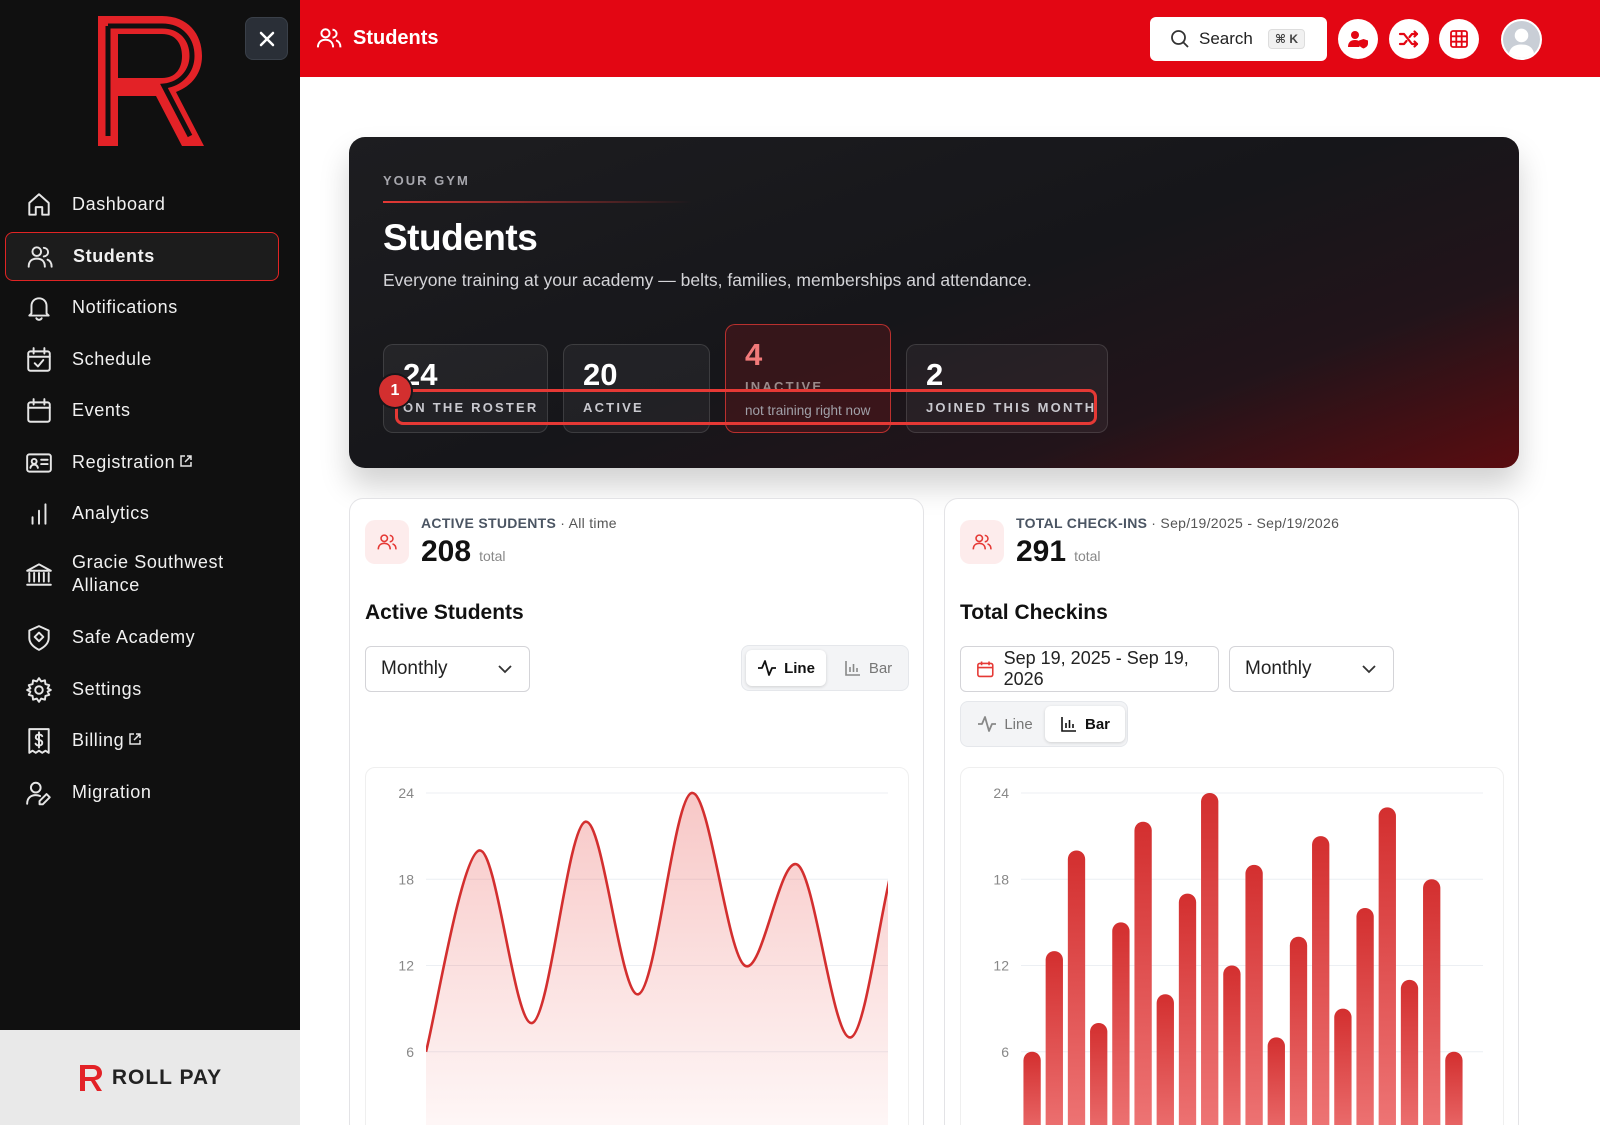  I want to click on user-shield-icon, so click(1358, 40).